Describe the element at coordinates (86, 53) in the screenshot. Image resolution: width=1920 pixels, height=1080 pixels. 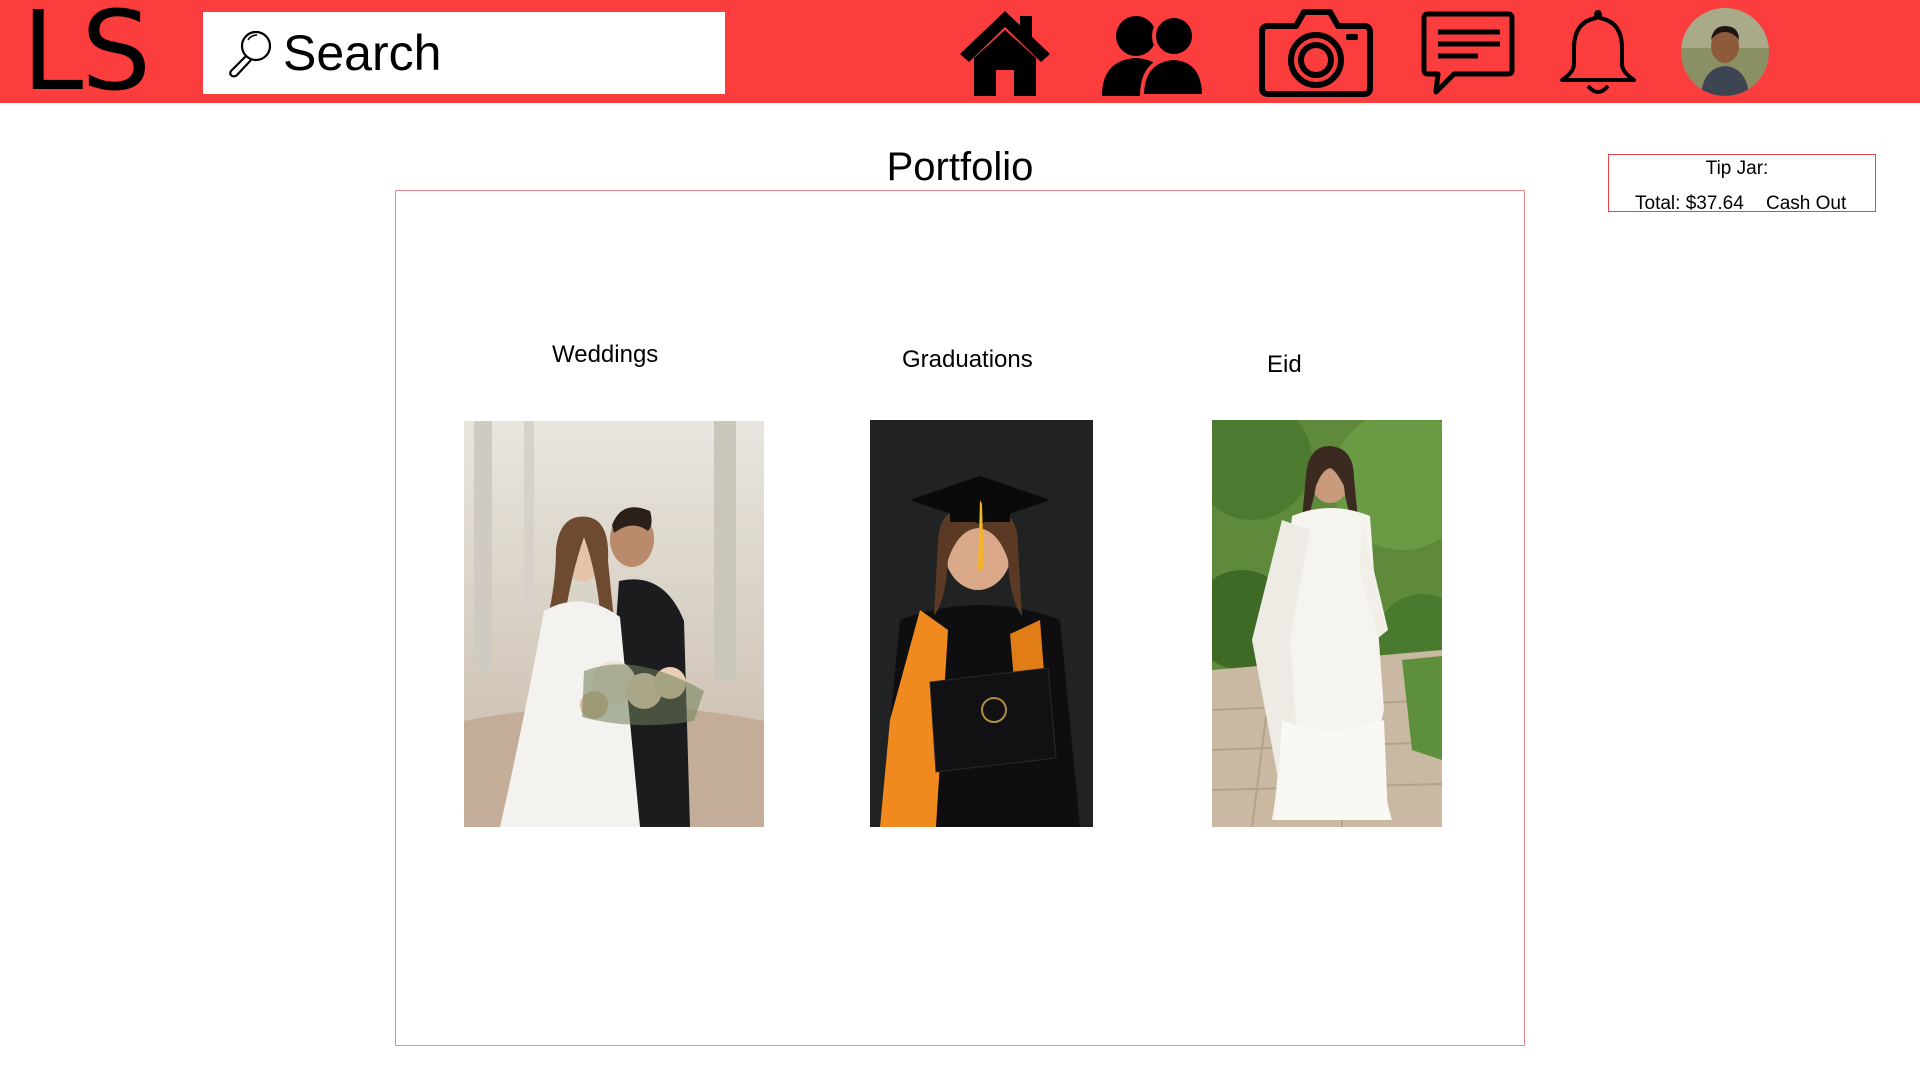
I see `logo: LS` at that location.